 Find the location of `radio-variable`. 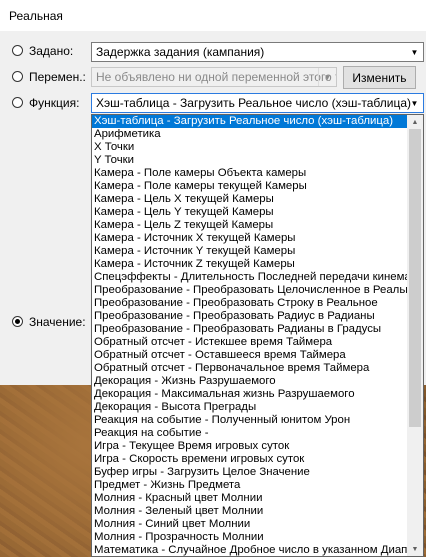

radio-variable is located at coordinates (17, 76).